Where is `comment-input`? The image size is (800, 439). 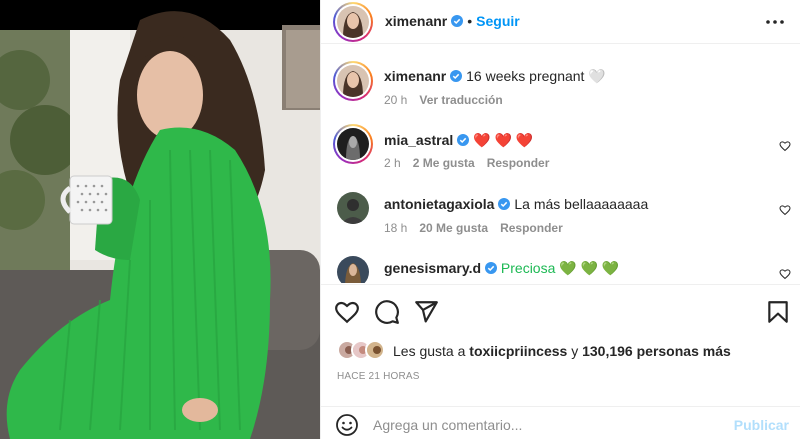 comment-input is located at coordinates (543, 425).